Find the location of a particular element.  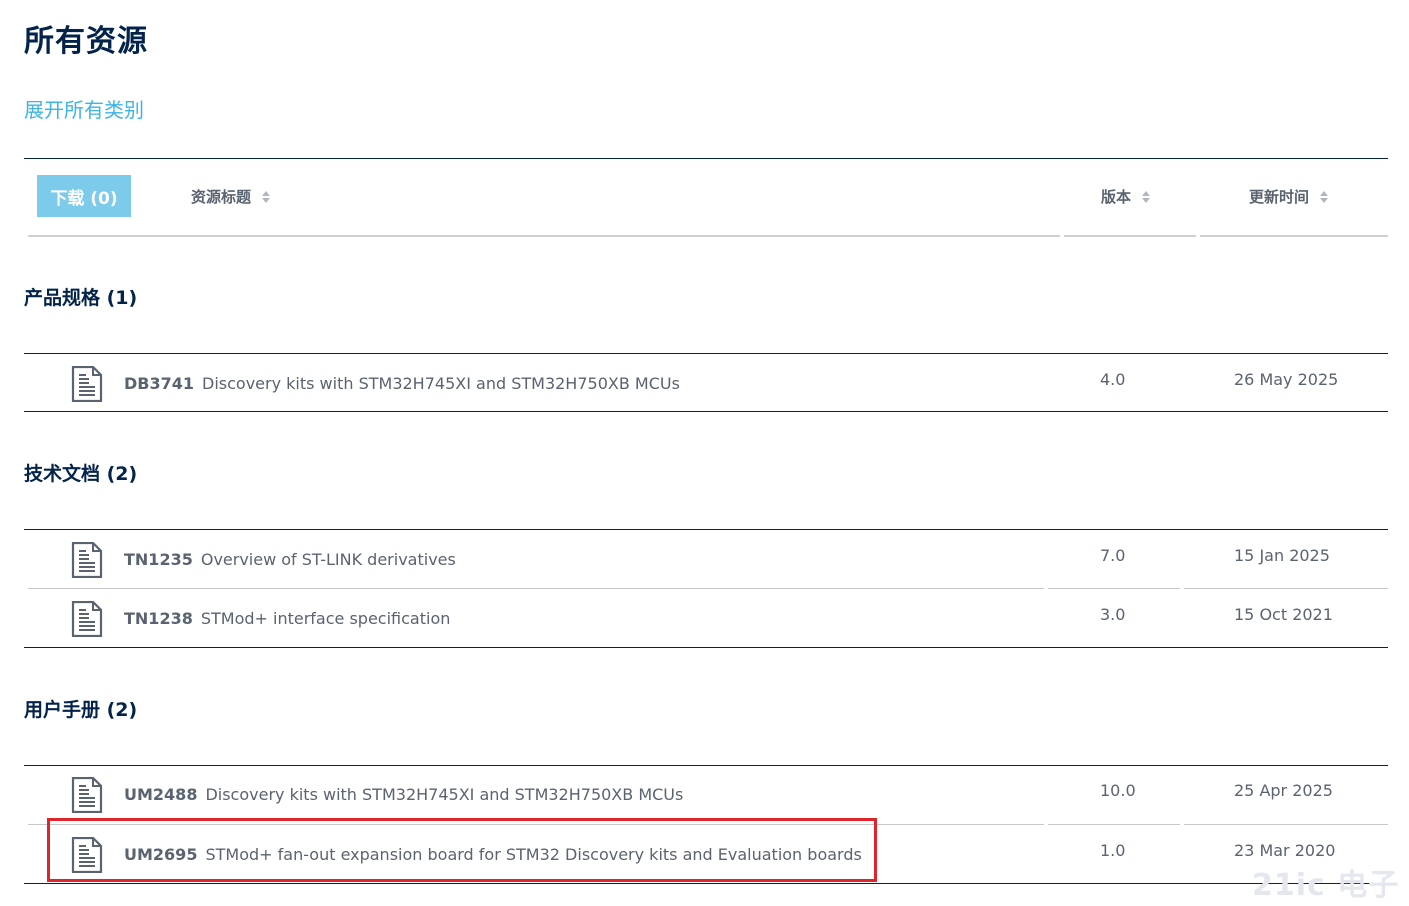

table-top-border is located at coordinates (706, 158).